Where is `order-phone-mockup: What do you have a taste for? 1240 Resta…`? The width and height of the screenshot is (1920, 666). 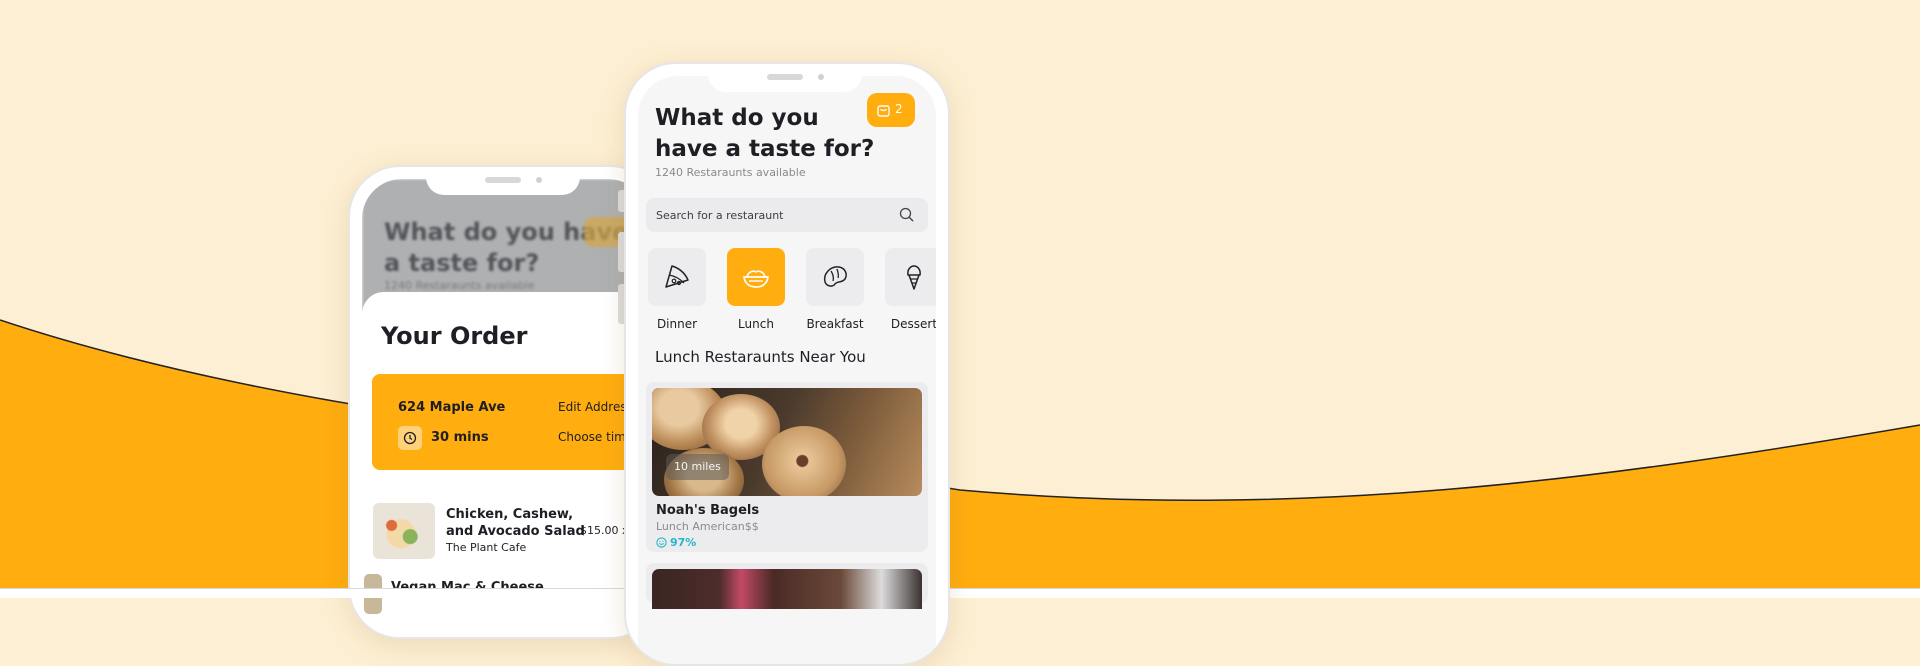
order-phone-mockup: What do you have a taste for? 1240 Resta… is located at coordinates (505, 402).